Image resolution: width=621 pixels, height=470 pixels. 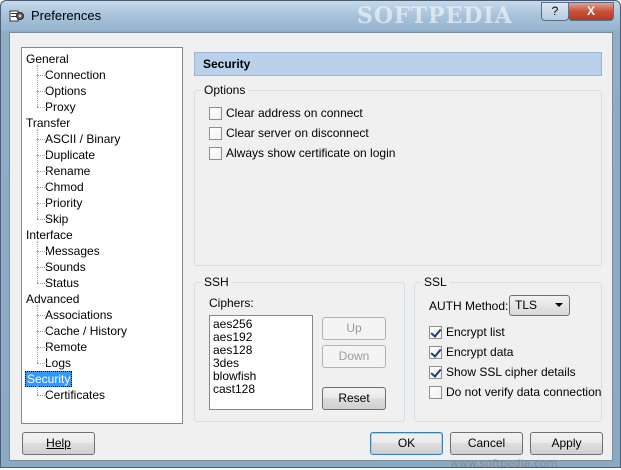 I want to click on ciphers-label: Ciphers:, so click(x=231, y=303).